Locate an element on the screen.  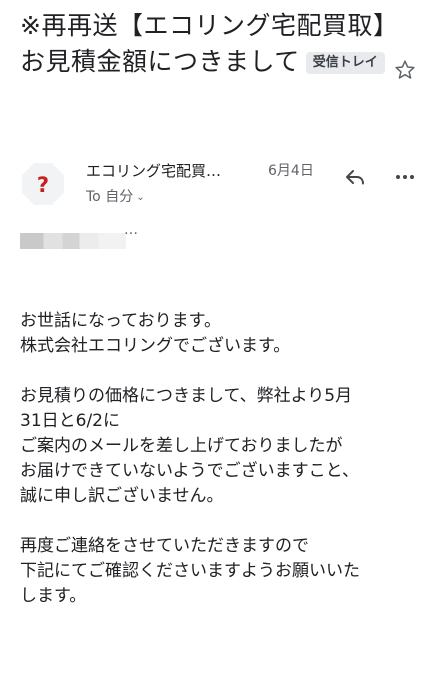
redacted-sender-address is located at coordinates (73, 241).